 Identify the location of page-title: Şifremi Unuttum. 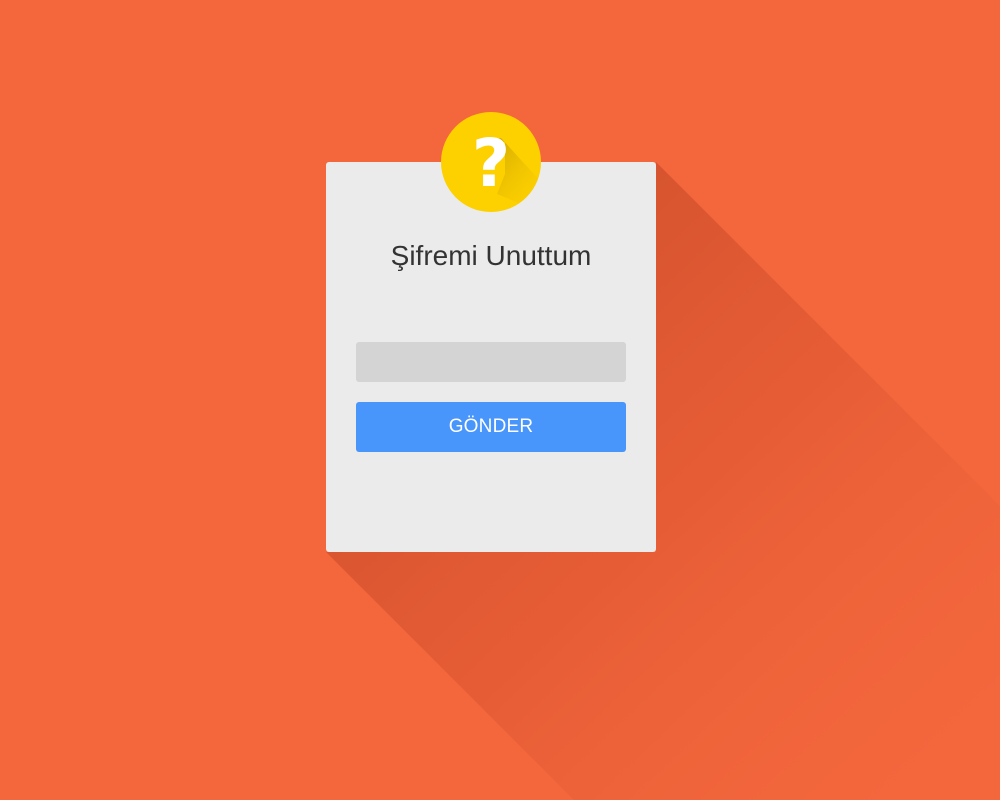
(491, 255).